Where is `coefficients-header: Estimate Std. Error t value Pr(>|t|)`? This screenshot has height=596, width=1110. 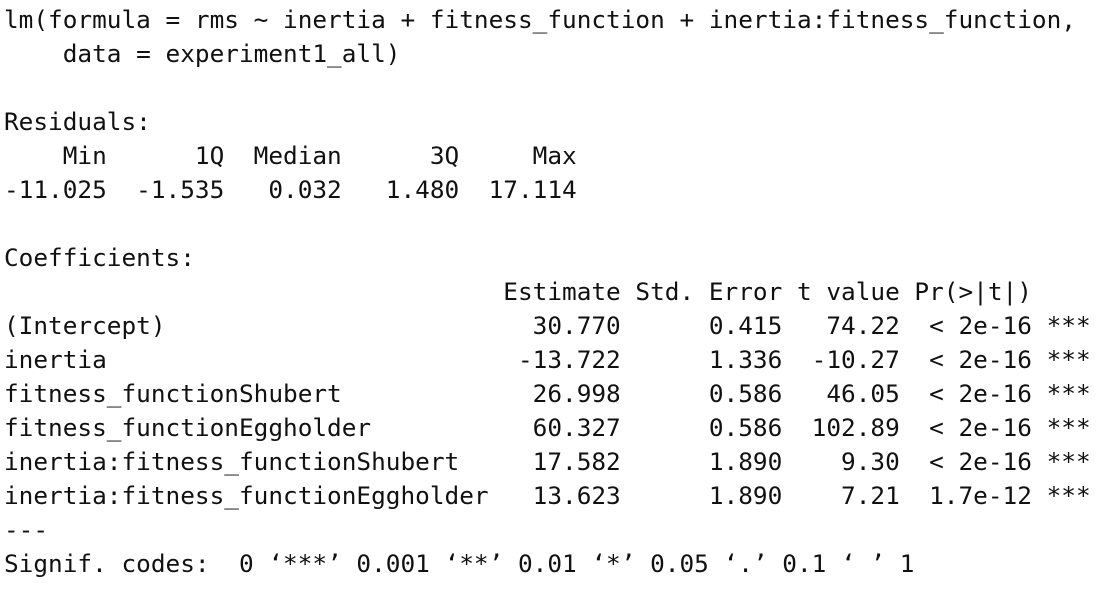 coefficients-header: Estimate Std. Error t value Pr(>|t|) is located at coordinates (547, 291).